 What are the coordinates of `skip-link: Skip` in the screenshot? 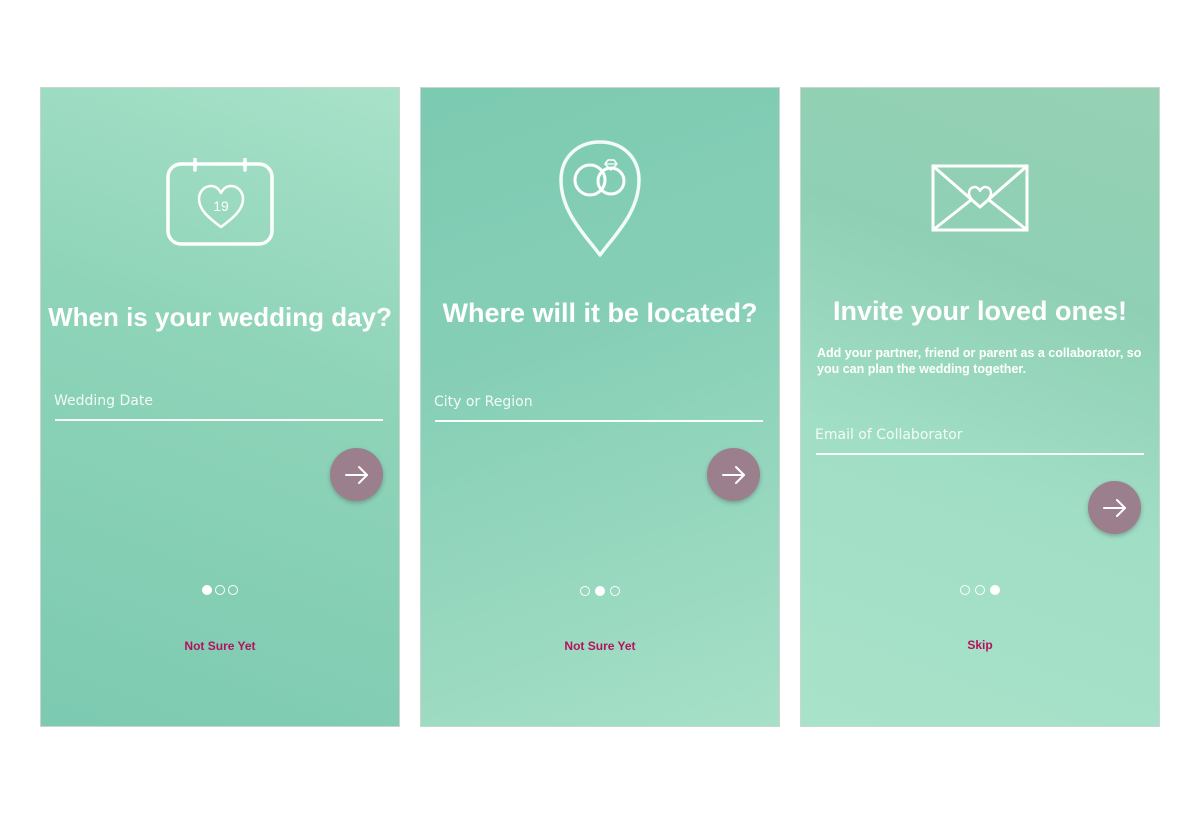 It's located at (980, 645).